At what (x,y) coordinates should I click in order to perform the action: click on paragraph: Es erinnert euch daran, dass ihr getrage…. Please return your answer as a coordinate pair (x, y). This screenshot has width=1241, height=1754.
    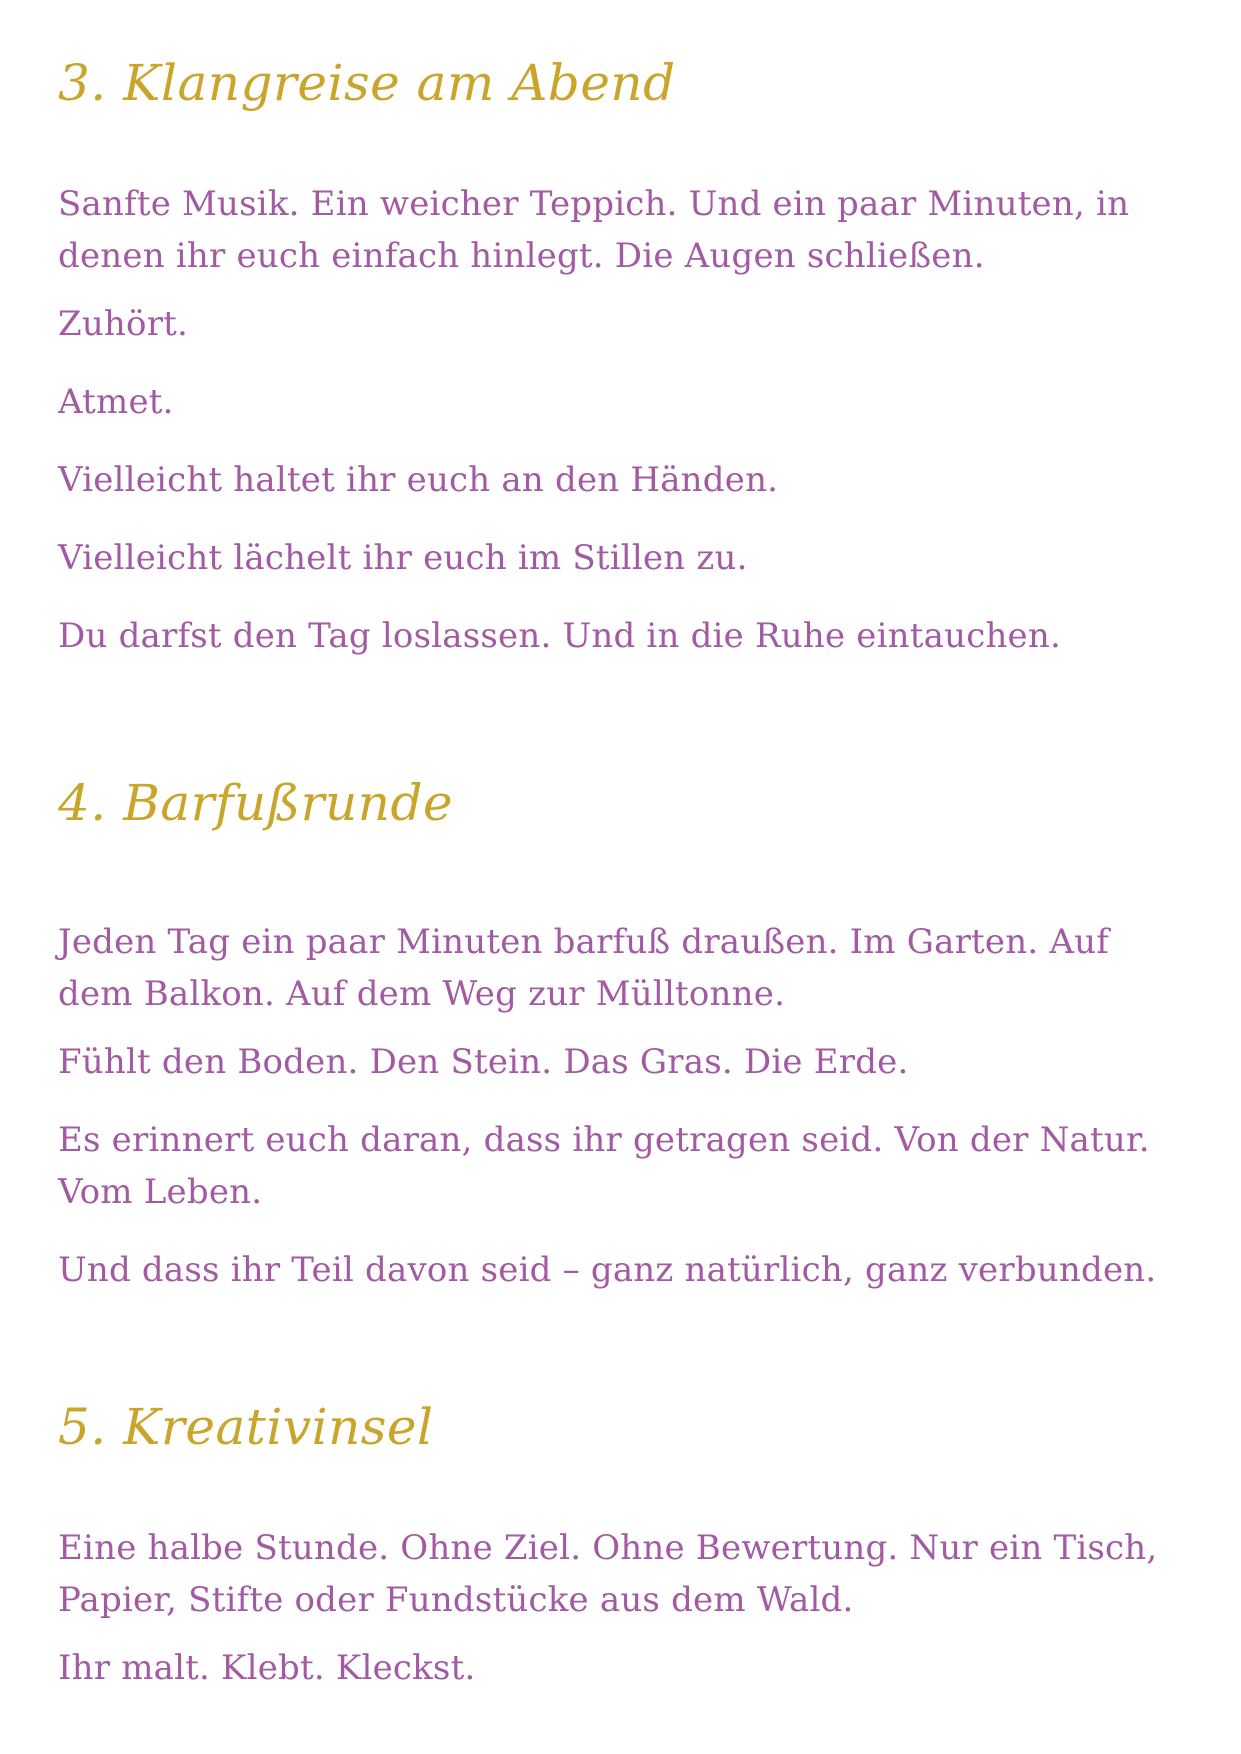
    Looking at the image, I should click on (604, 1166).